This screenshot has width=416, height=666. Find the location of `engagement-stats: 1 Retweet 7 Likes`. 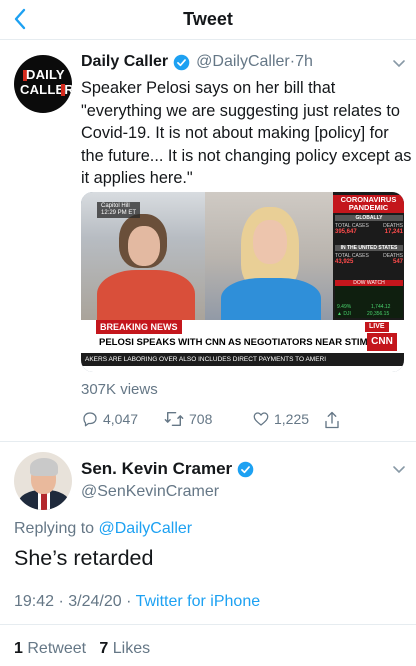

engagement-stats: 1 Retweet 7 Likes is located at coordinates (82, 649).